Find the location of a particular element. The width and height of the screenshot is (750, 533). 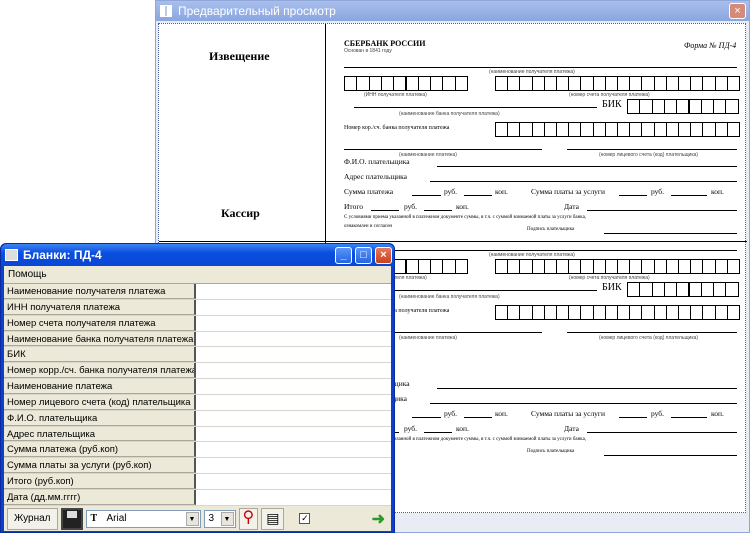

field-row: Номер счета получателя платежа is located at coordinates (197, 323).